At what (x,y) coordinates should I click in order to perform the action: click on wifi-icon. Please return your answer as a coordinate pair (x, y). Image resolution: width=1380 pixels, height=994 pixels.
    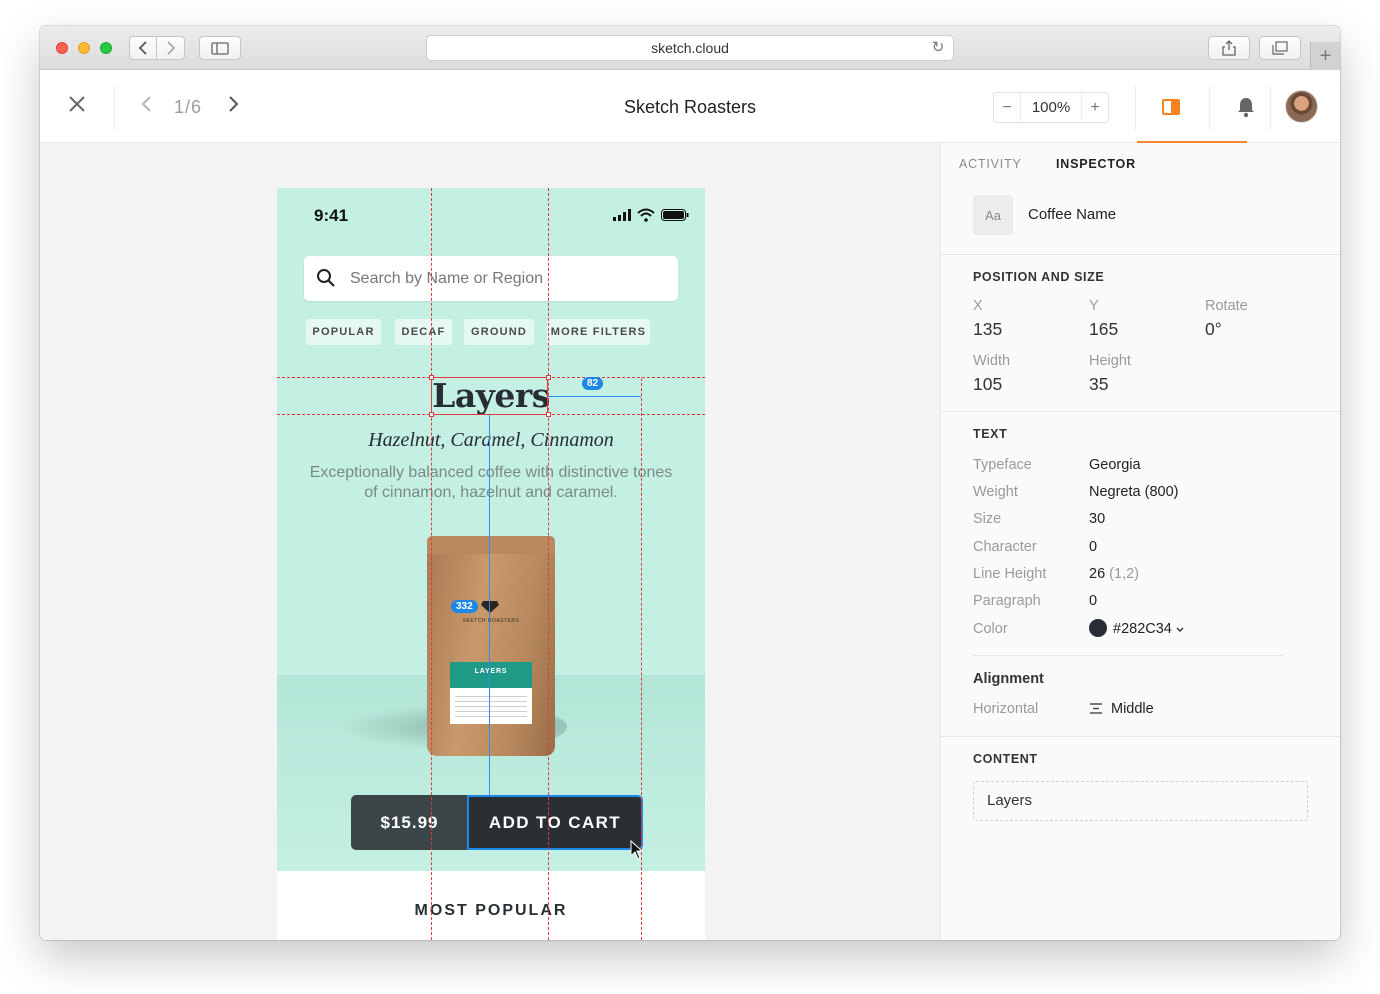
    Looking at the image, I should click on (646, 215).